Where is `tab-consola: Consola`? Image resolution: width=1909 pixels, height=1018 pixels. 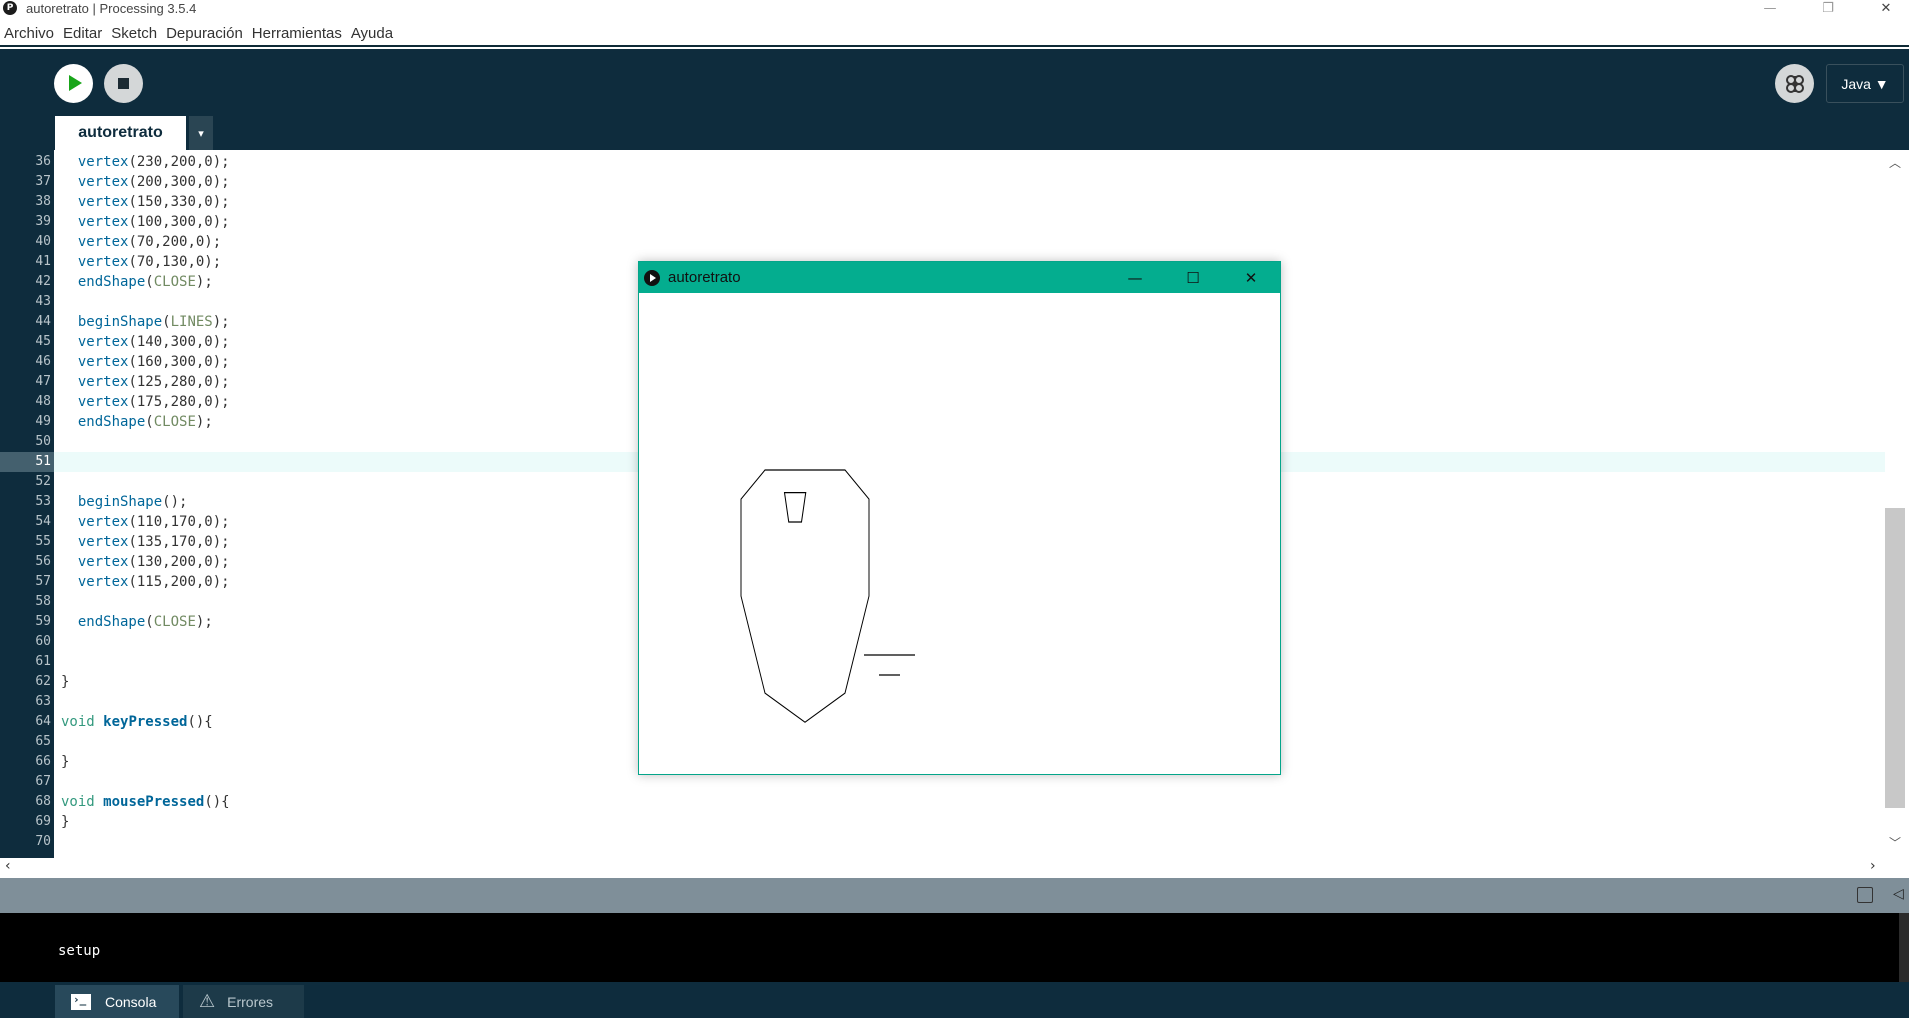 tab-consola: Consola is located at coordinates (117, 1001).